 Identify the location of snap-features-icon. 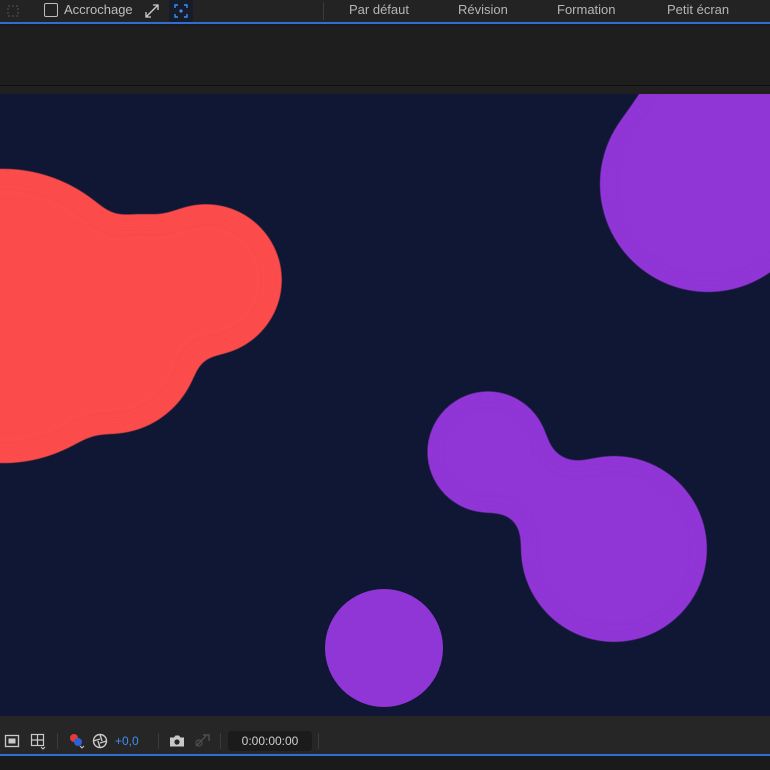
(181, 11).